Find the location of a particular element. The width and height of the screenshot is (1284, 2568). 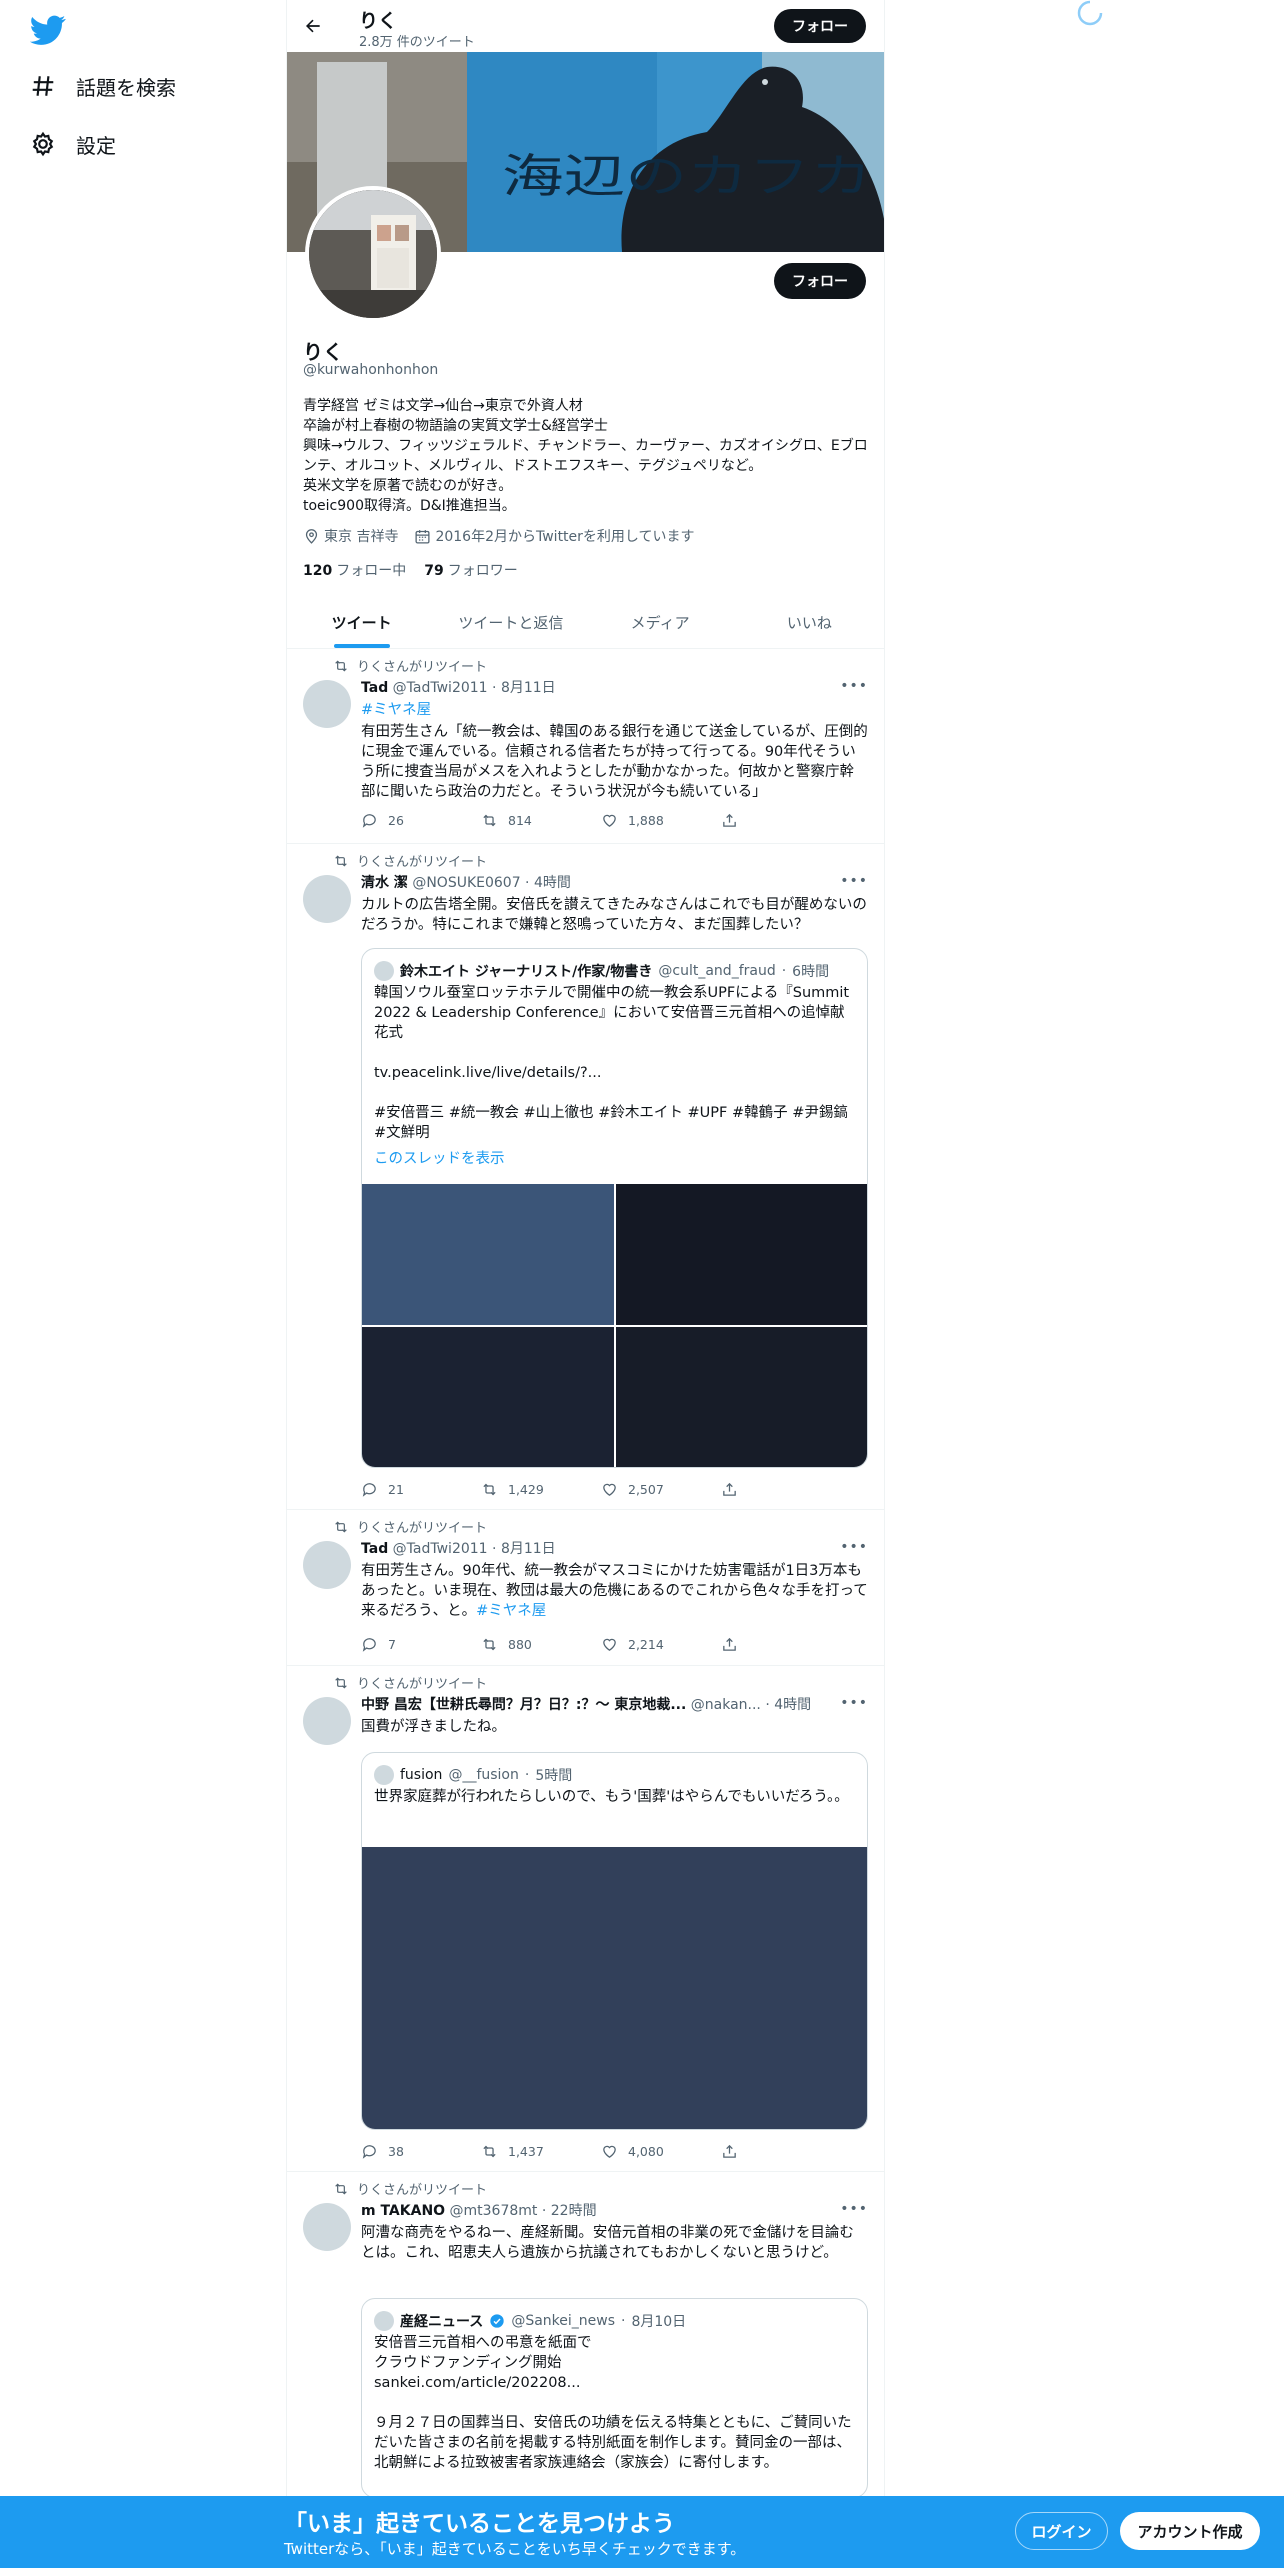

author-handle: @NOSUKE0607 is located at coordinates (466, 883).